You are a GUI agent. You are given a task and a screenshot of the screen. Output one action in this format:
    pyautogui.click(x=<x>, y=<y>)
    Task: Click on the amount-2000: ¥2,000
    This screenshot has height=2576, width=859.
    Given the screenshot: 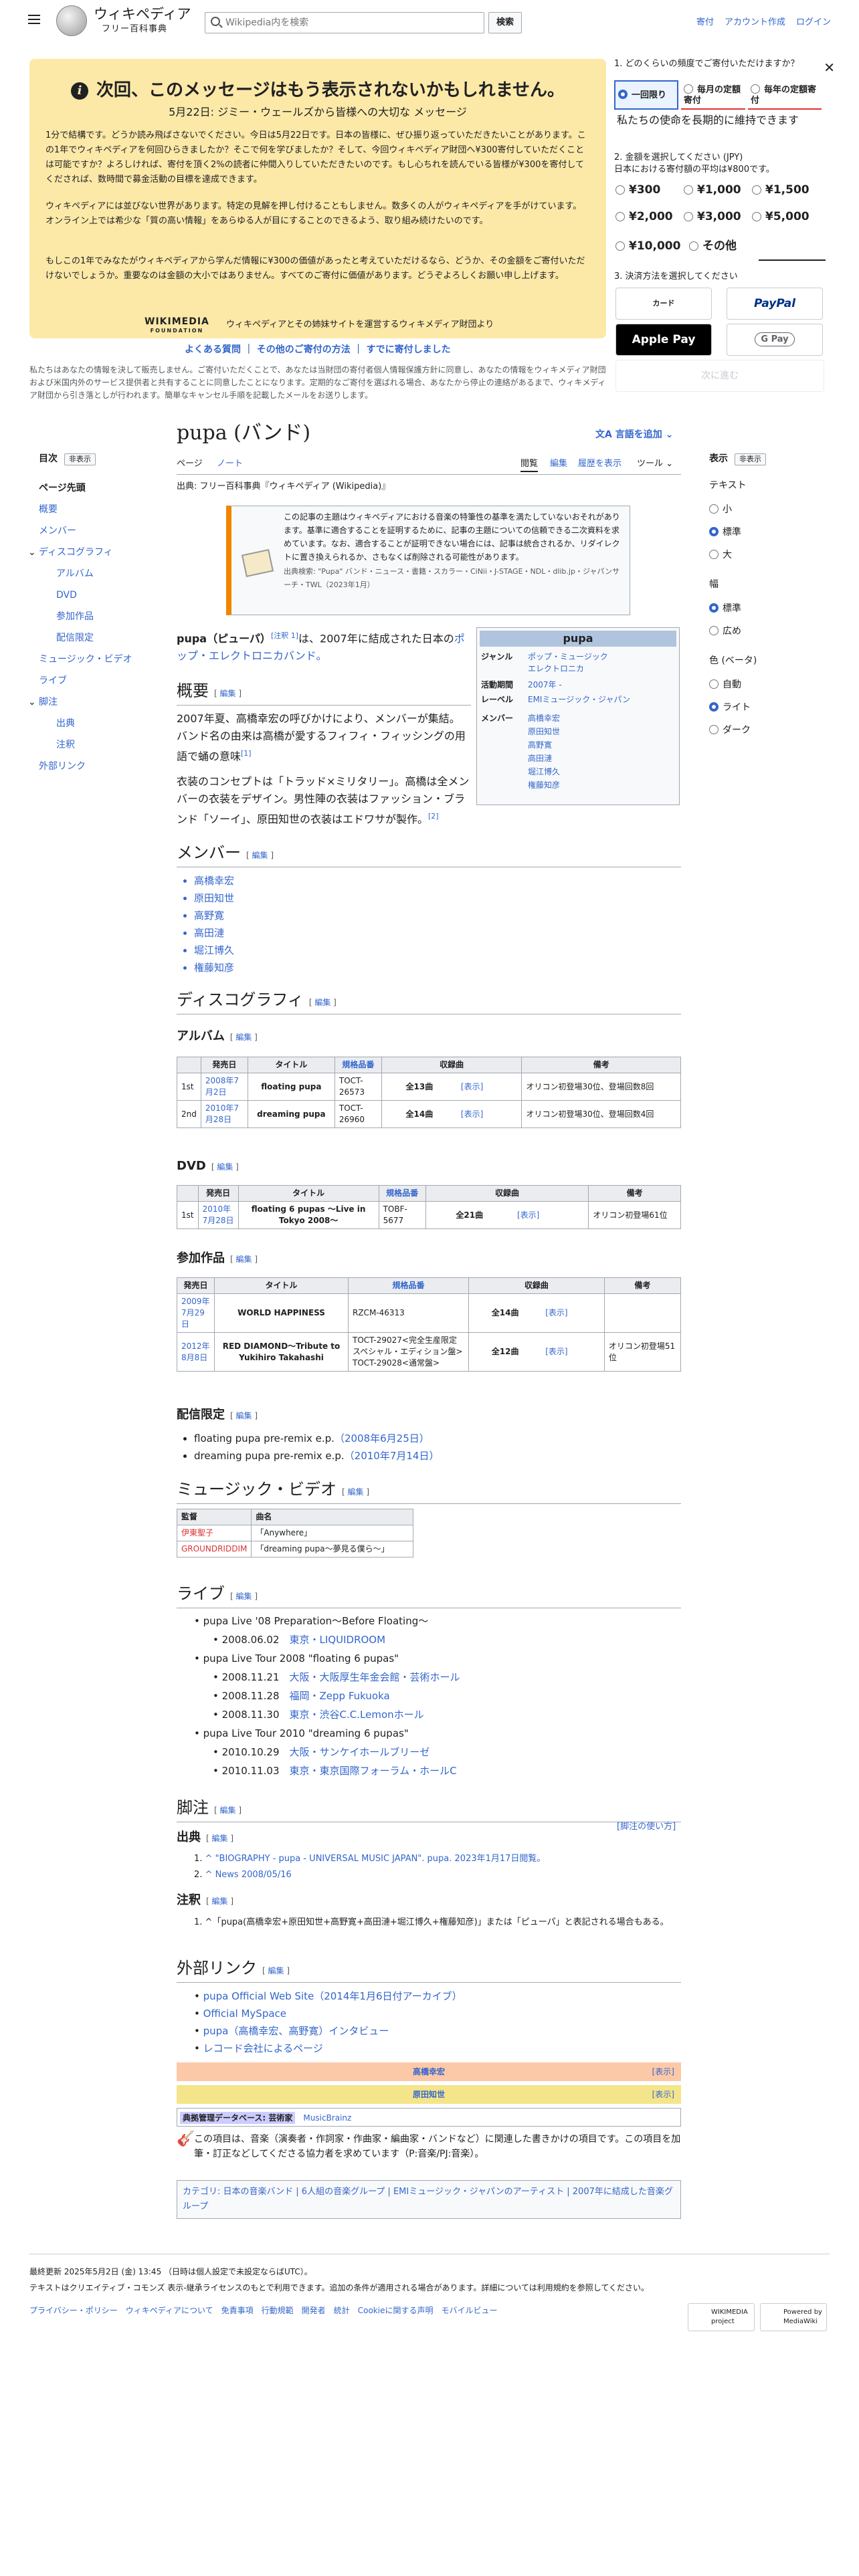 What is the action you would take?
    pyautogui.click(x=644, y=217)
    